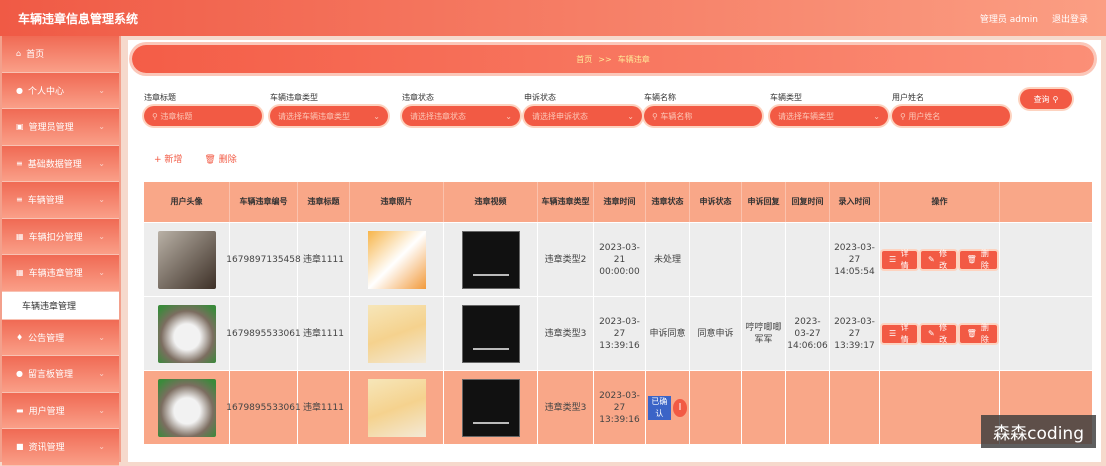 This screenshot has height=466, width=1106. What do you see at coordinates (46, 90) in the screenshot?
I see `sidebar-item-label: 个人中心` at bounding box center [46, 90].